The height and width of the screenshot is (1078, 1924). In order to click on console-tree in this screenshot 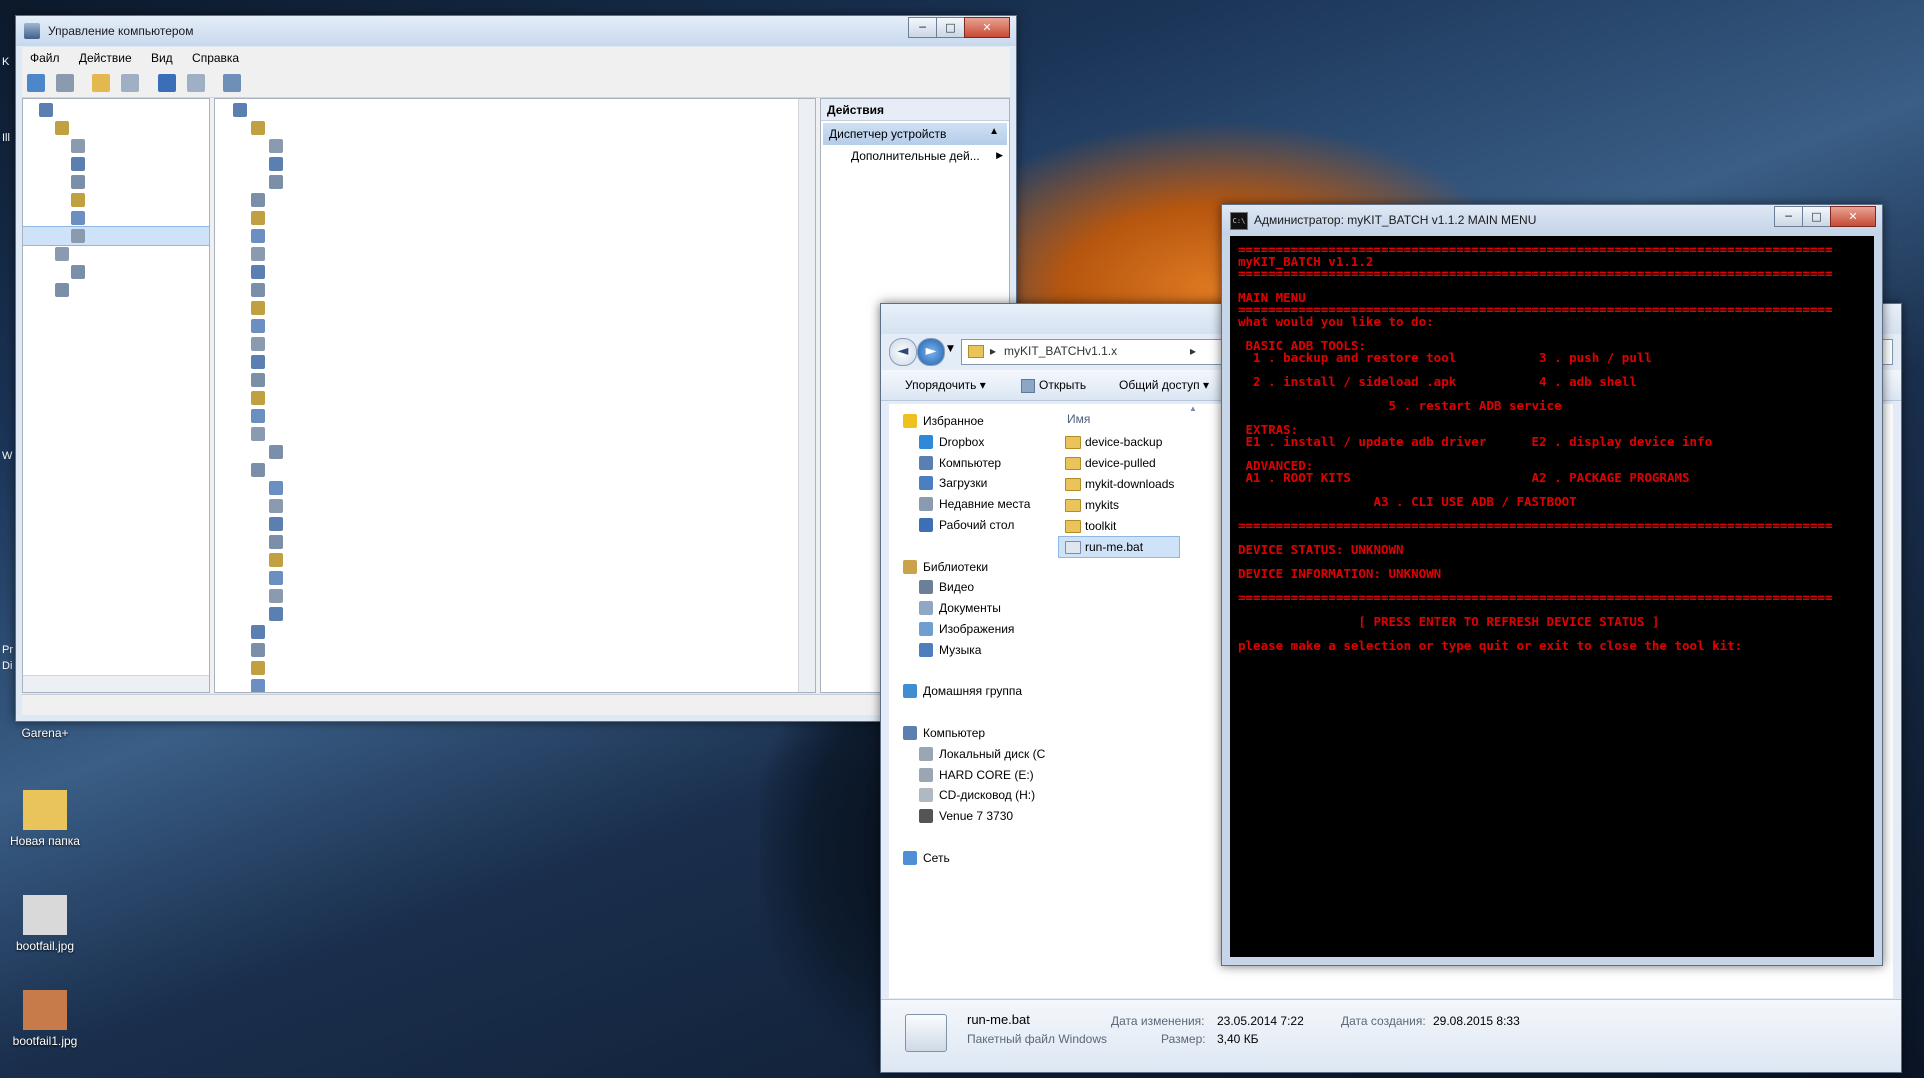, I will do `click(116, 395)`.